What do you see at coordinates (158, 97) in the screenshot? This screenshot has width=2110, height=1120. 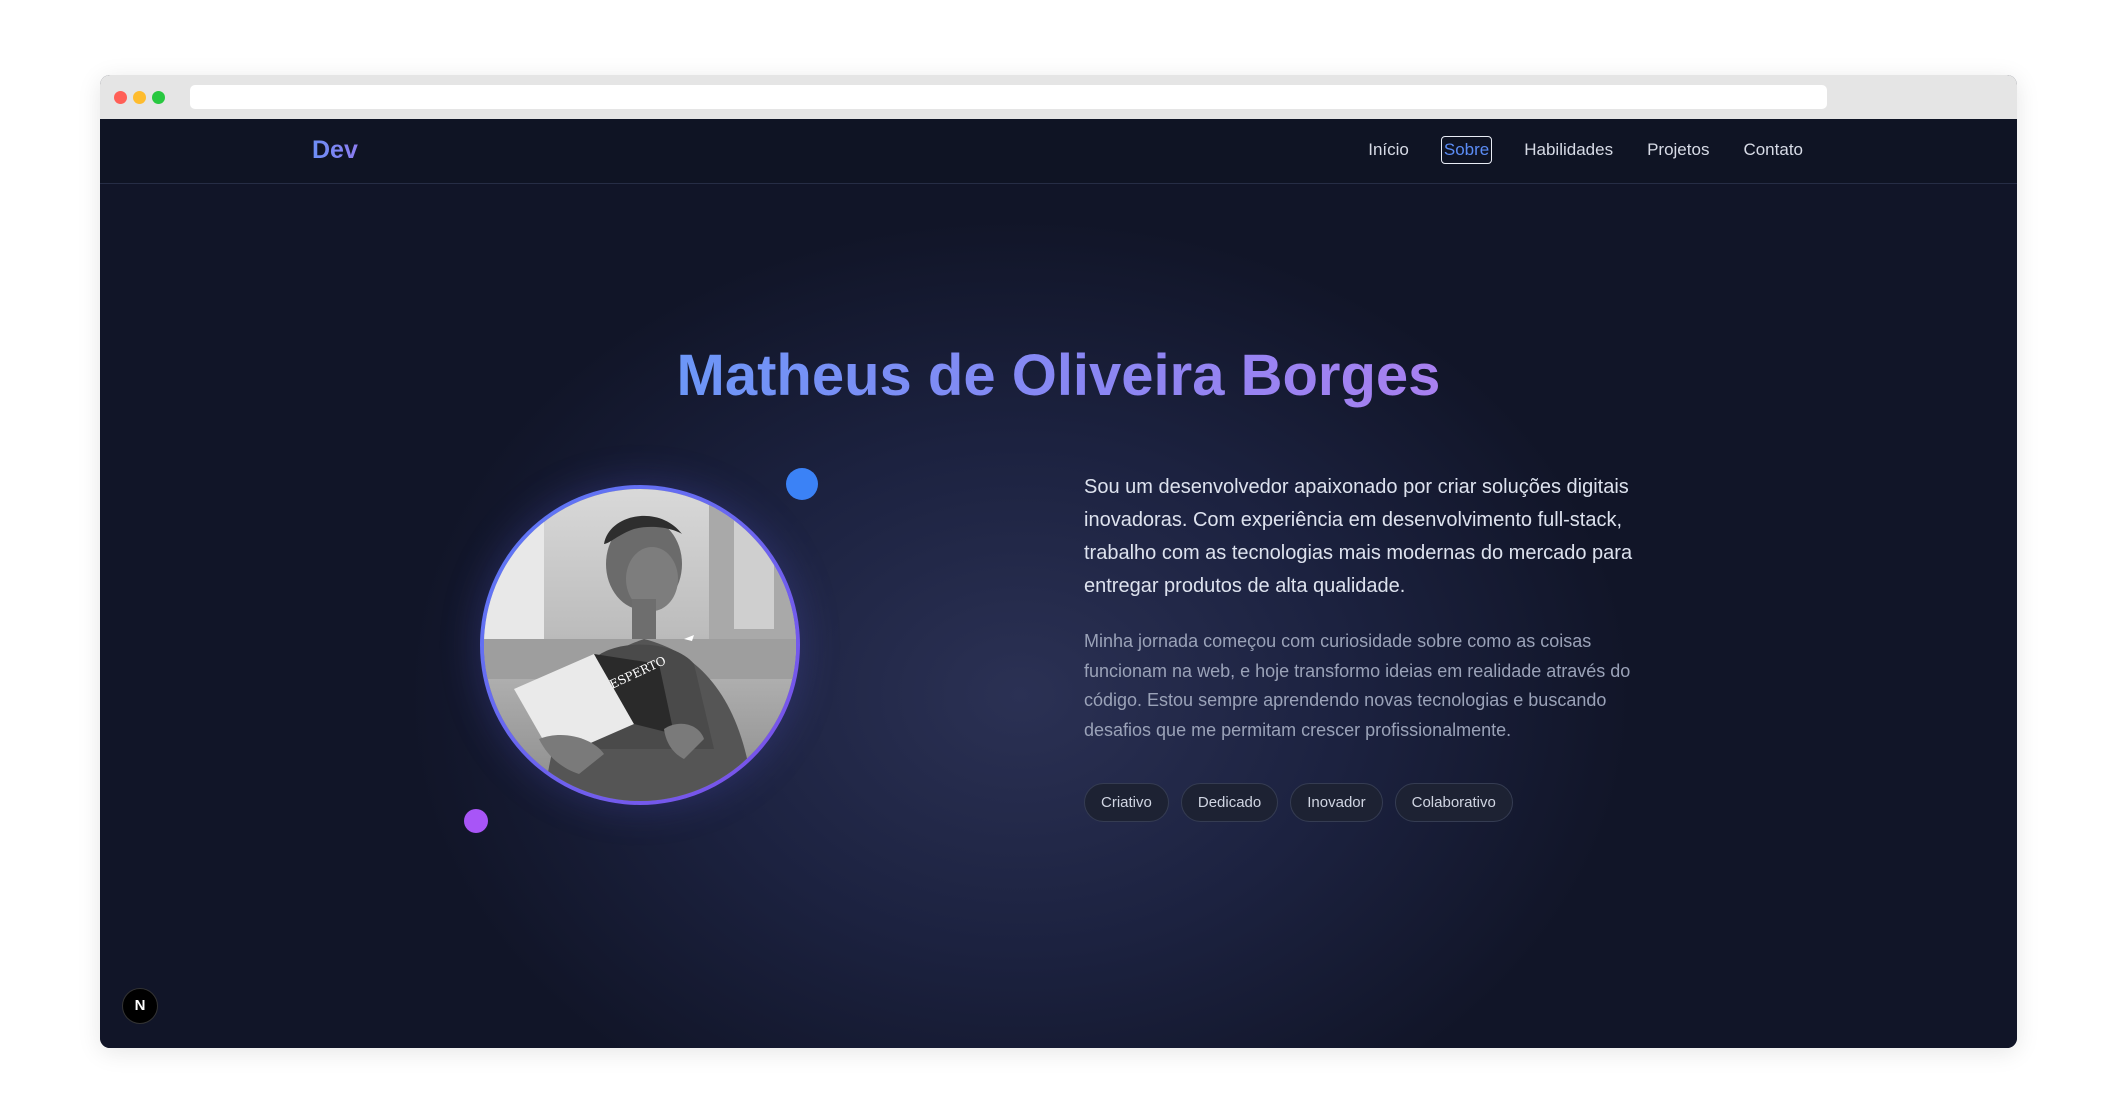 I see `maximize-window-button` at bounding box center [158, 97].